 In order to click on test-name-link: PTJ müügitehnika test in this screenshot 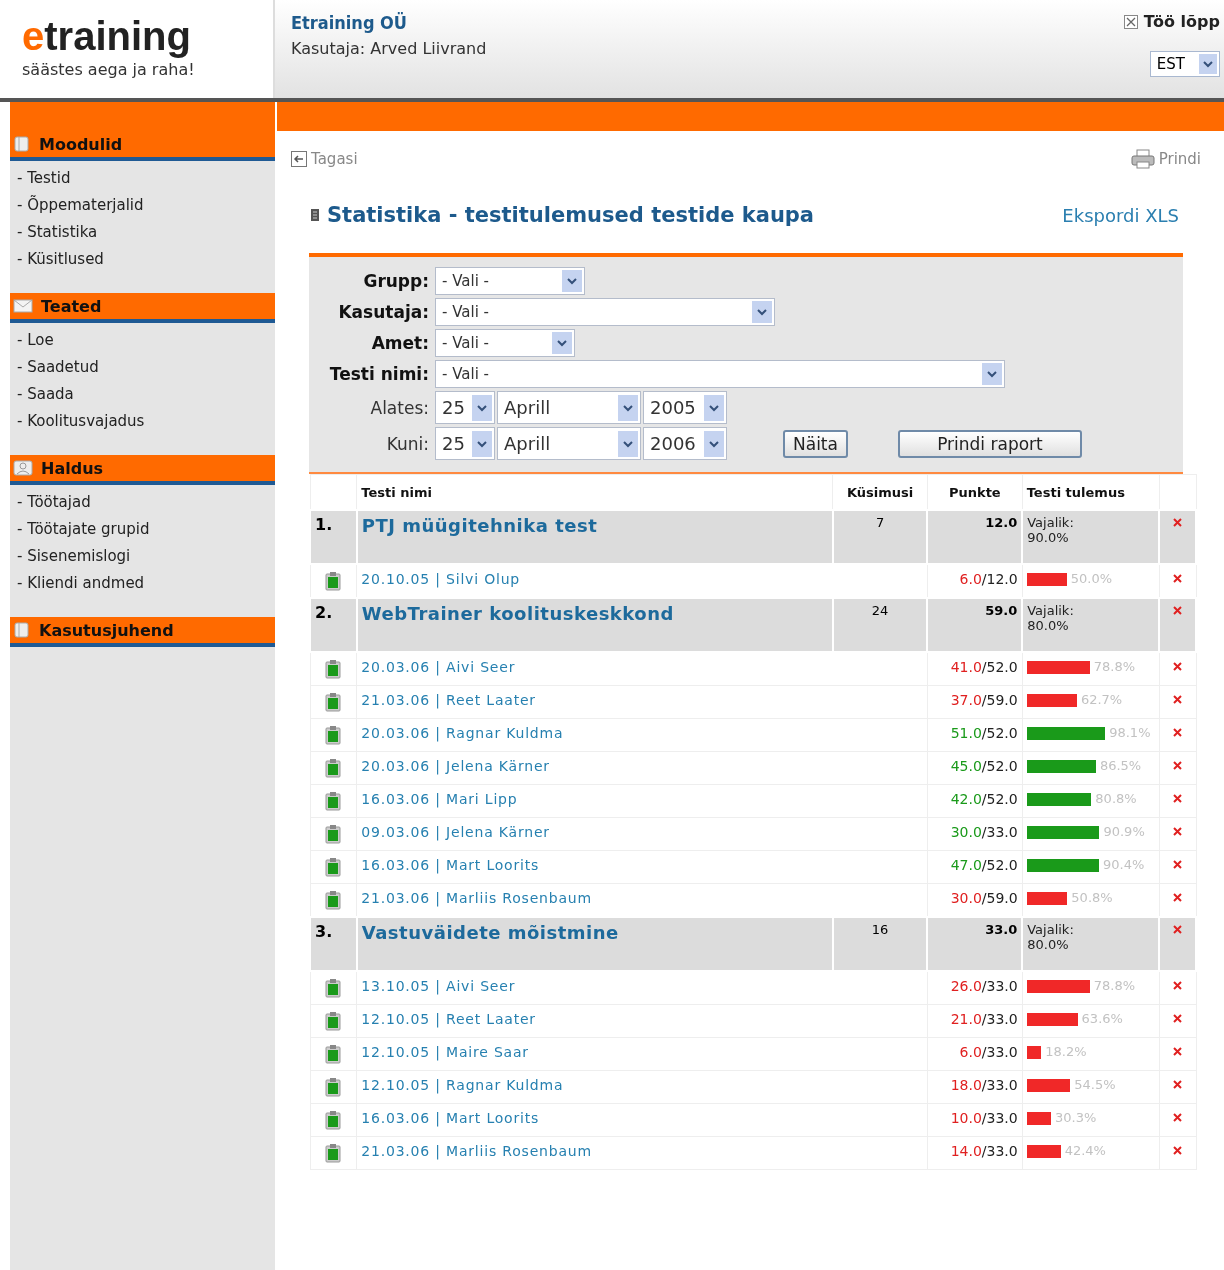, I will do `click(479, 525)`.